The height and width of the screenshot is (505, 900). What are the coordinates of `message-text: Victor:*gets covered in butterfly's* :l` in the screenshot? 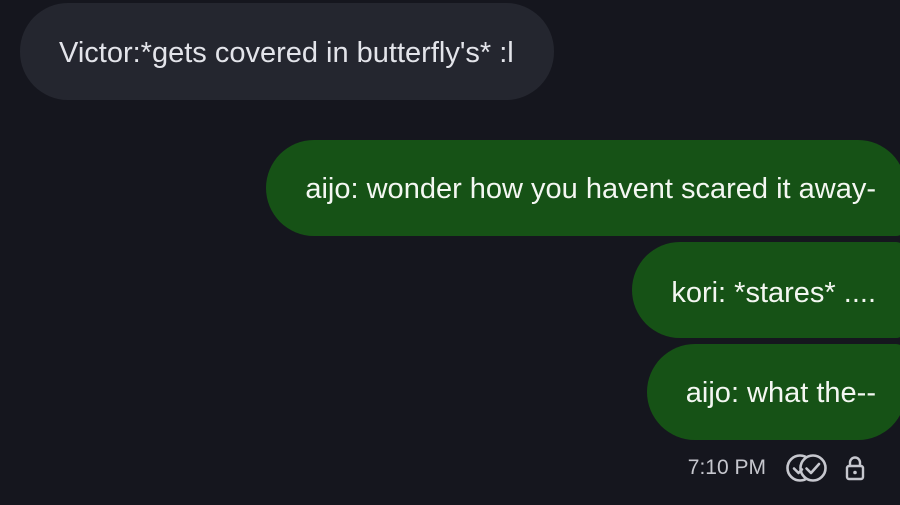 It's located at (286, 53).